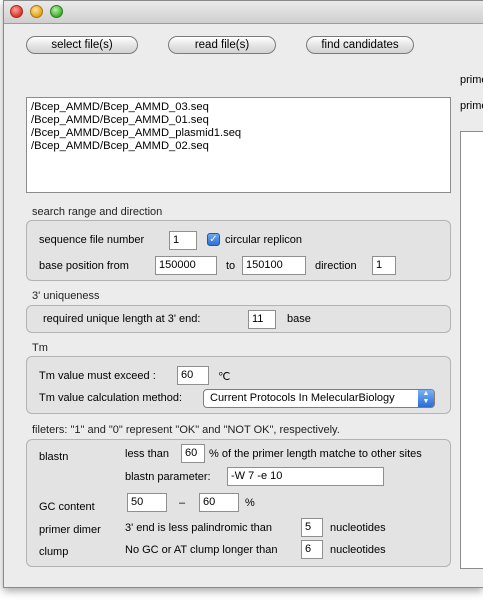 The width and height of the screenshot is (483, 600). What do you see at coordinates (471, 80) in the screenshot?
I see `primer-label-1: prime` at bounding box center [471, 80].